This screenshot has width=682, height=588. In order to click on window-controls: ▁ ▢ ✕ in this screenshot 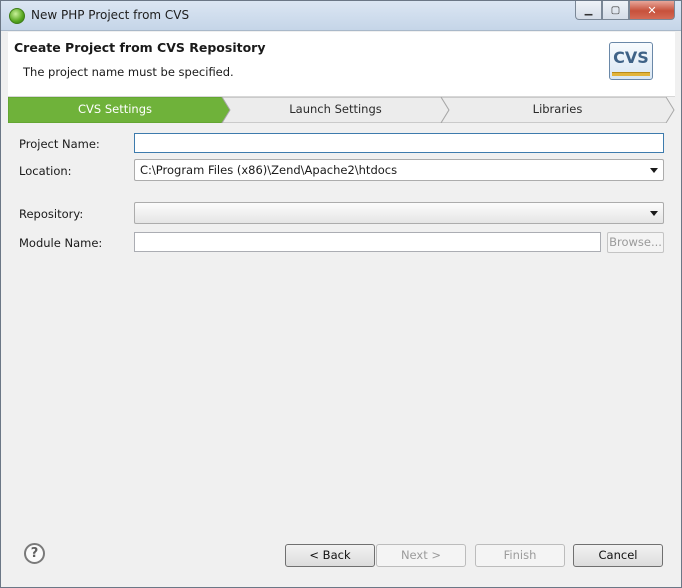, I will do `click(625, 11)`.